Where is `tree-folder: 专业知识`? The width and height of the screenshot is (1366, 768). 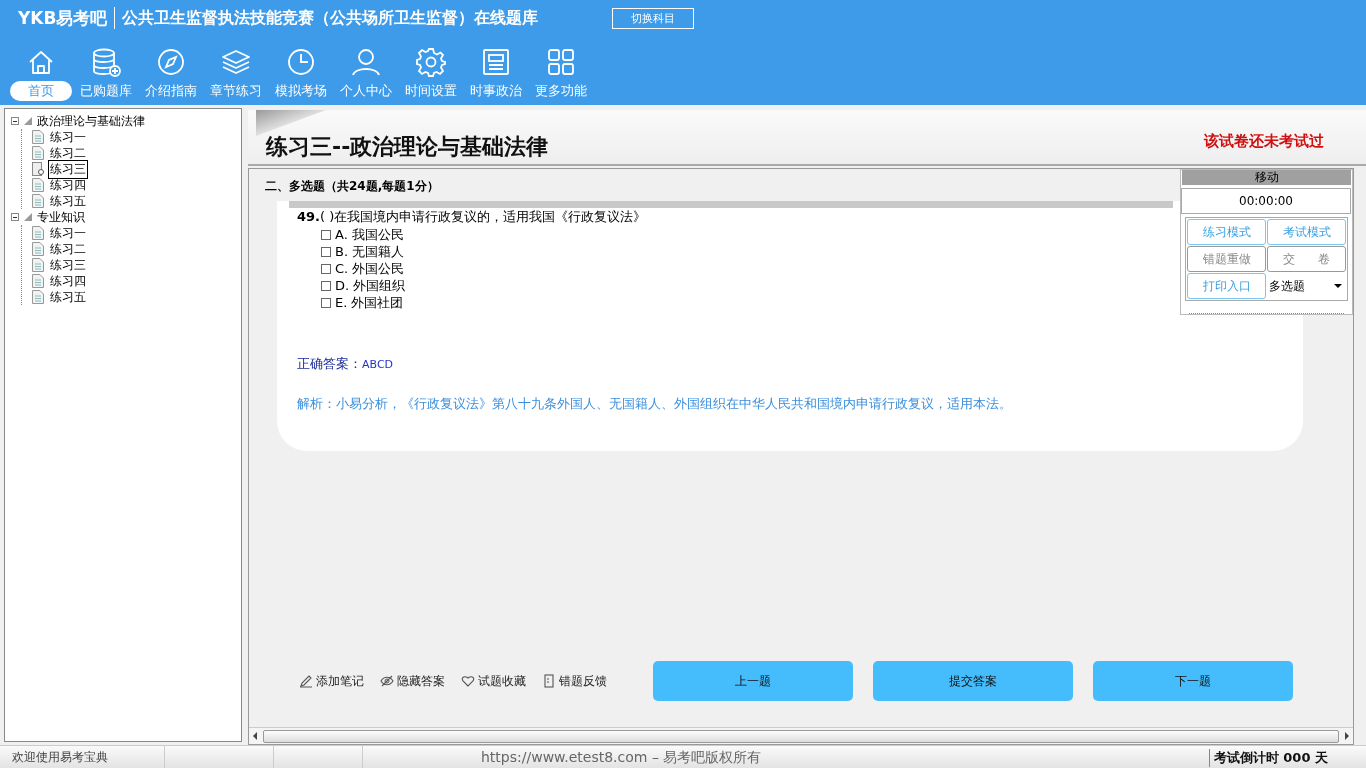 tree-folder: 专业知识 is located at coordinates (61, 217).